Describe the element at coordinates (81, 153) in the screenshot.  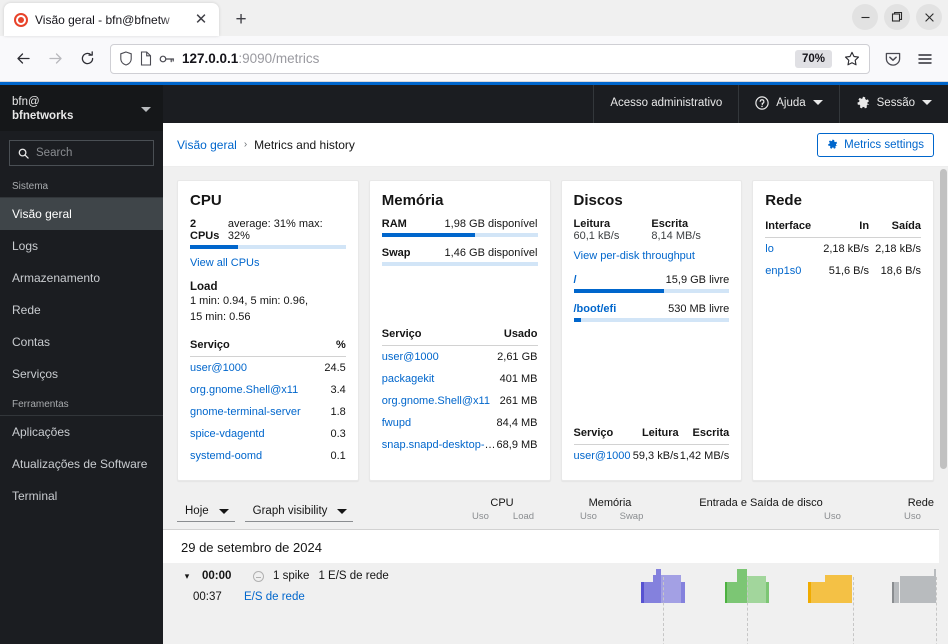
I see `search-input: Search` at that location.